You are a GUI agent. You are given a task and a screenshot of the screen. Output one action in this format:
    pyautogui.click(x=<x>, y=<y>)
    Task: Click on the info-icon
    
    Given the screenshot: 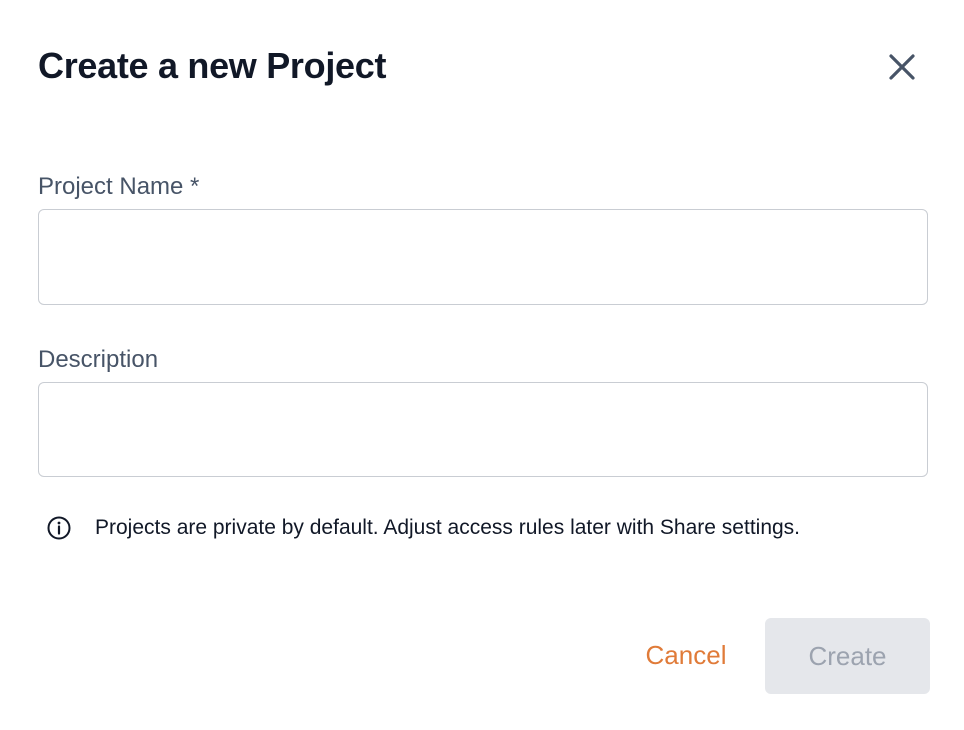 What is the action you would take?
    pyautogui.click(x=59, y=528)
    